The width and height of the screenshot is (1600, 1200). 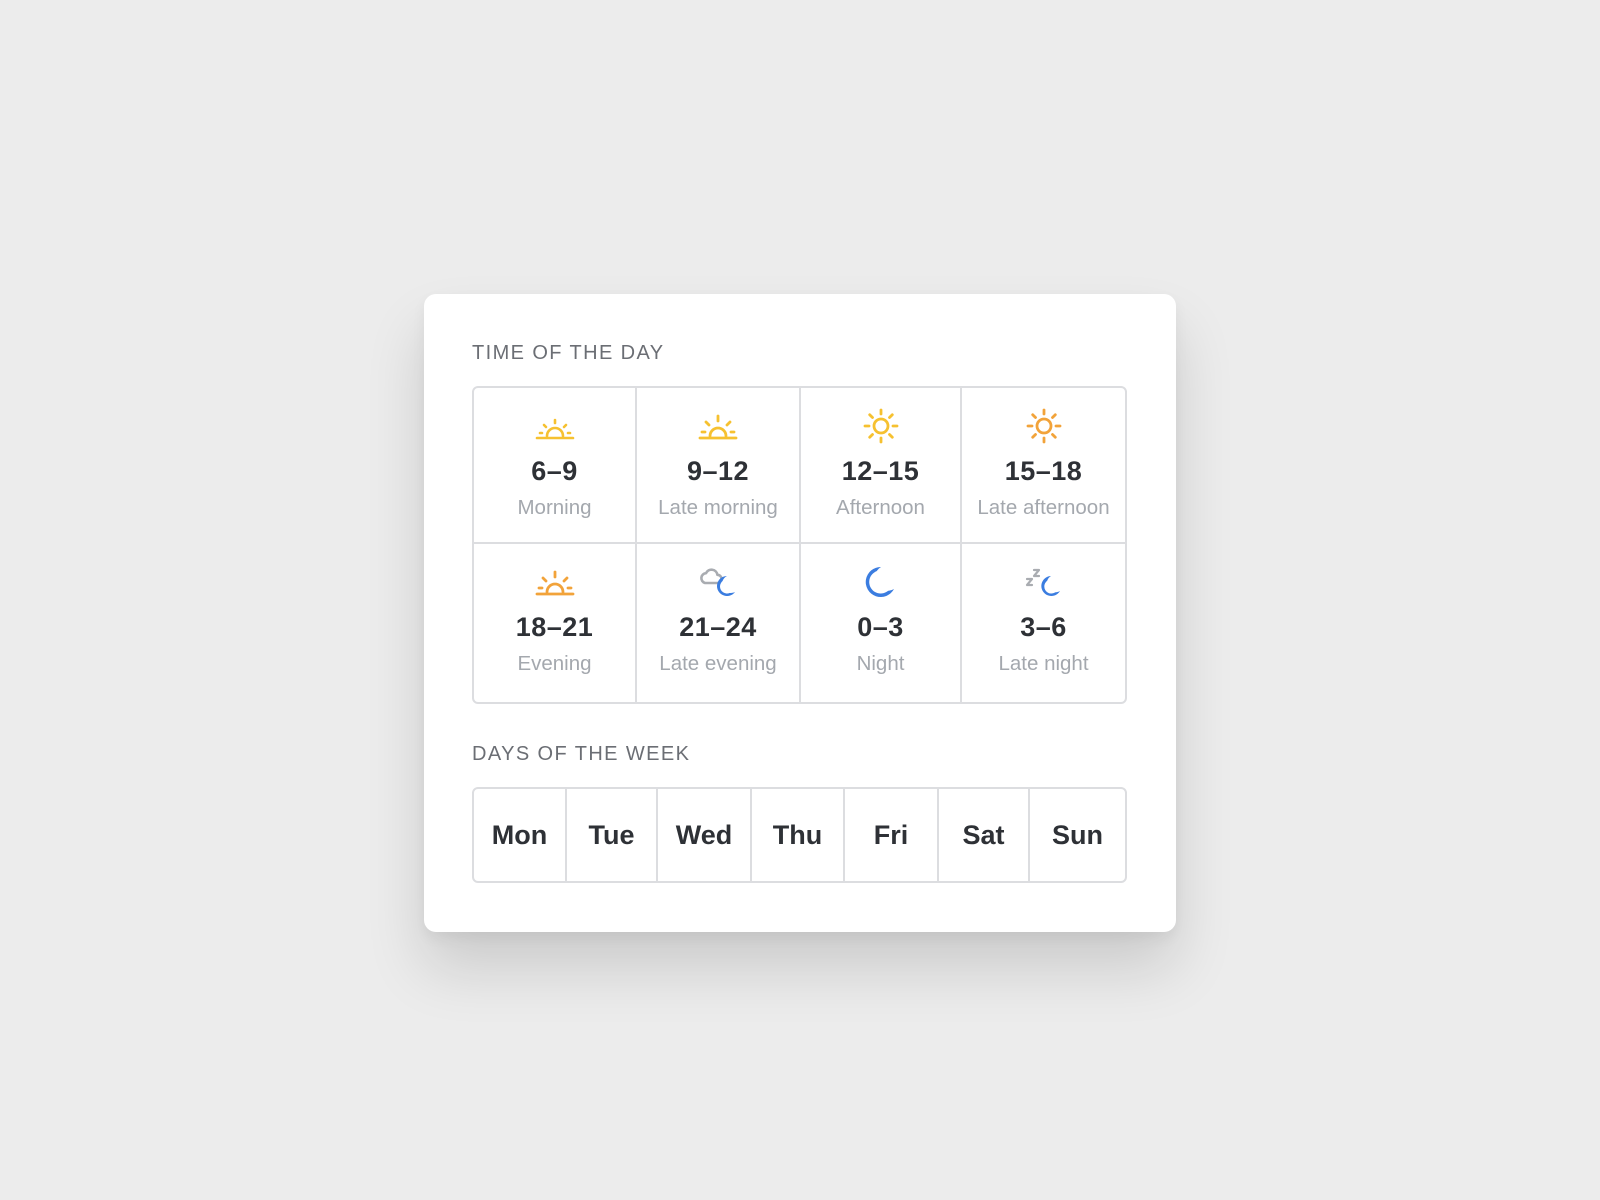 What do you see at coordinates (554, 507) in the screenshot?
I see `slot-label: Morning` at bounding box center [554, 507].